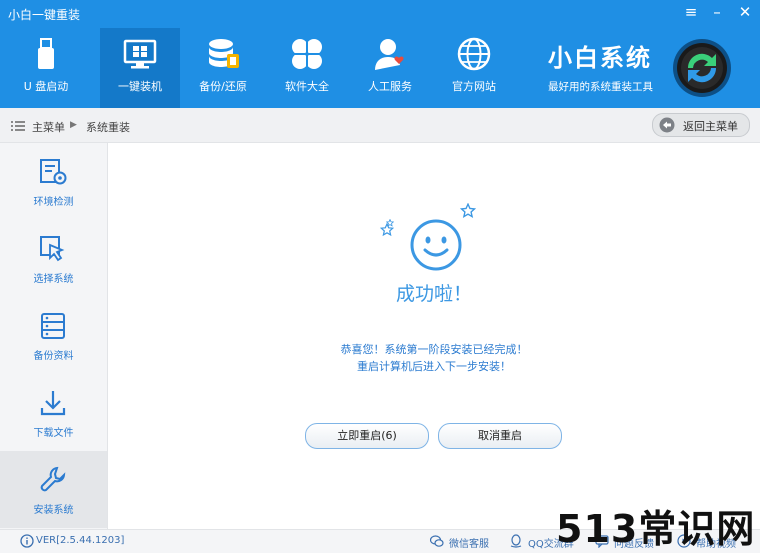 Image resolution: width=760 pixels, height=553 pixels. Describe the element at coordinates (667, 125) in the screenshot. I see `back-arrow-icon` at that location.